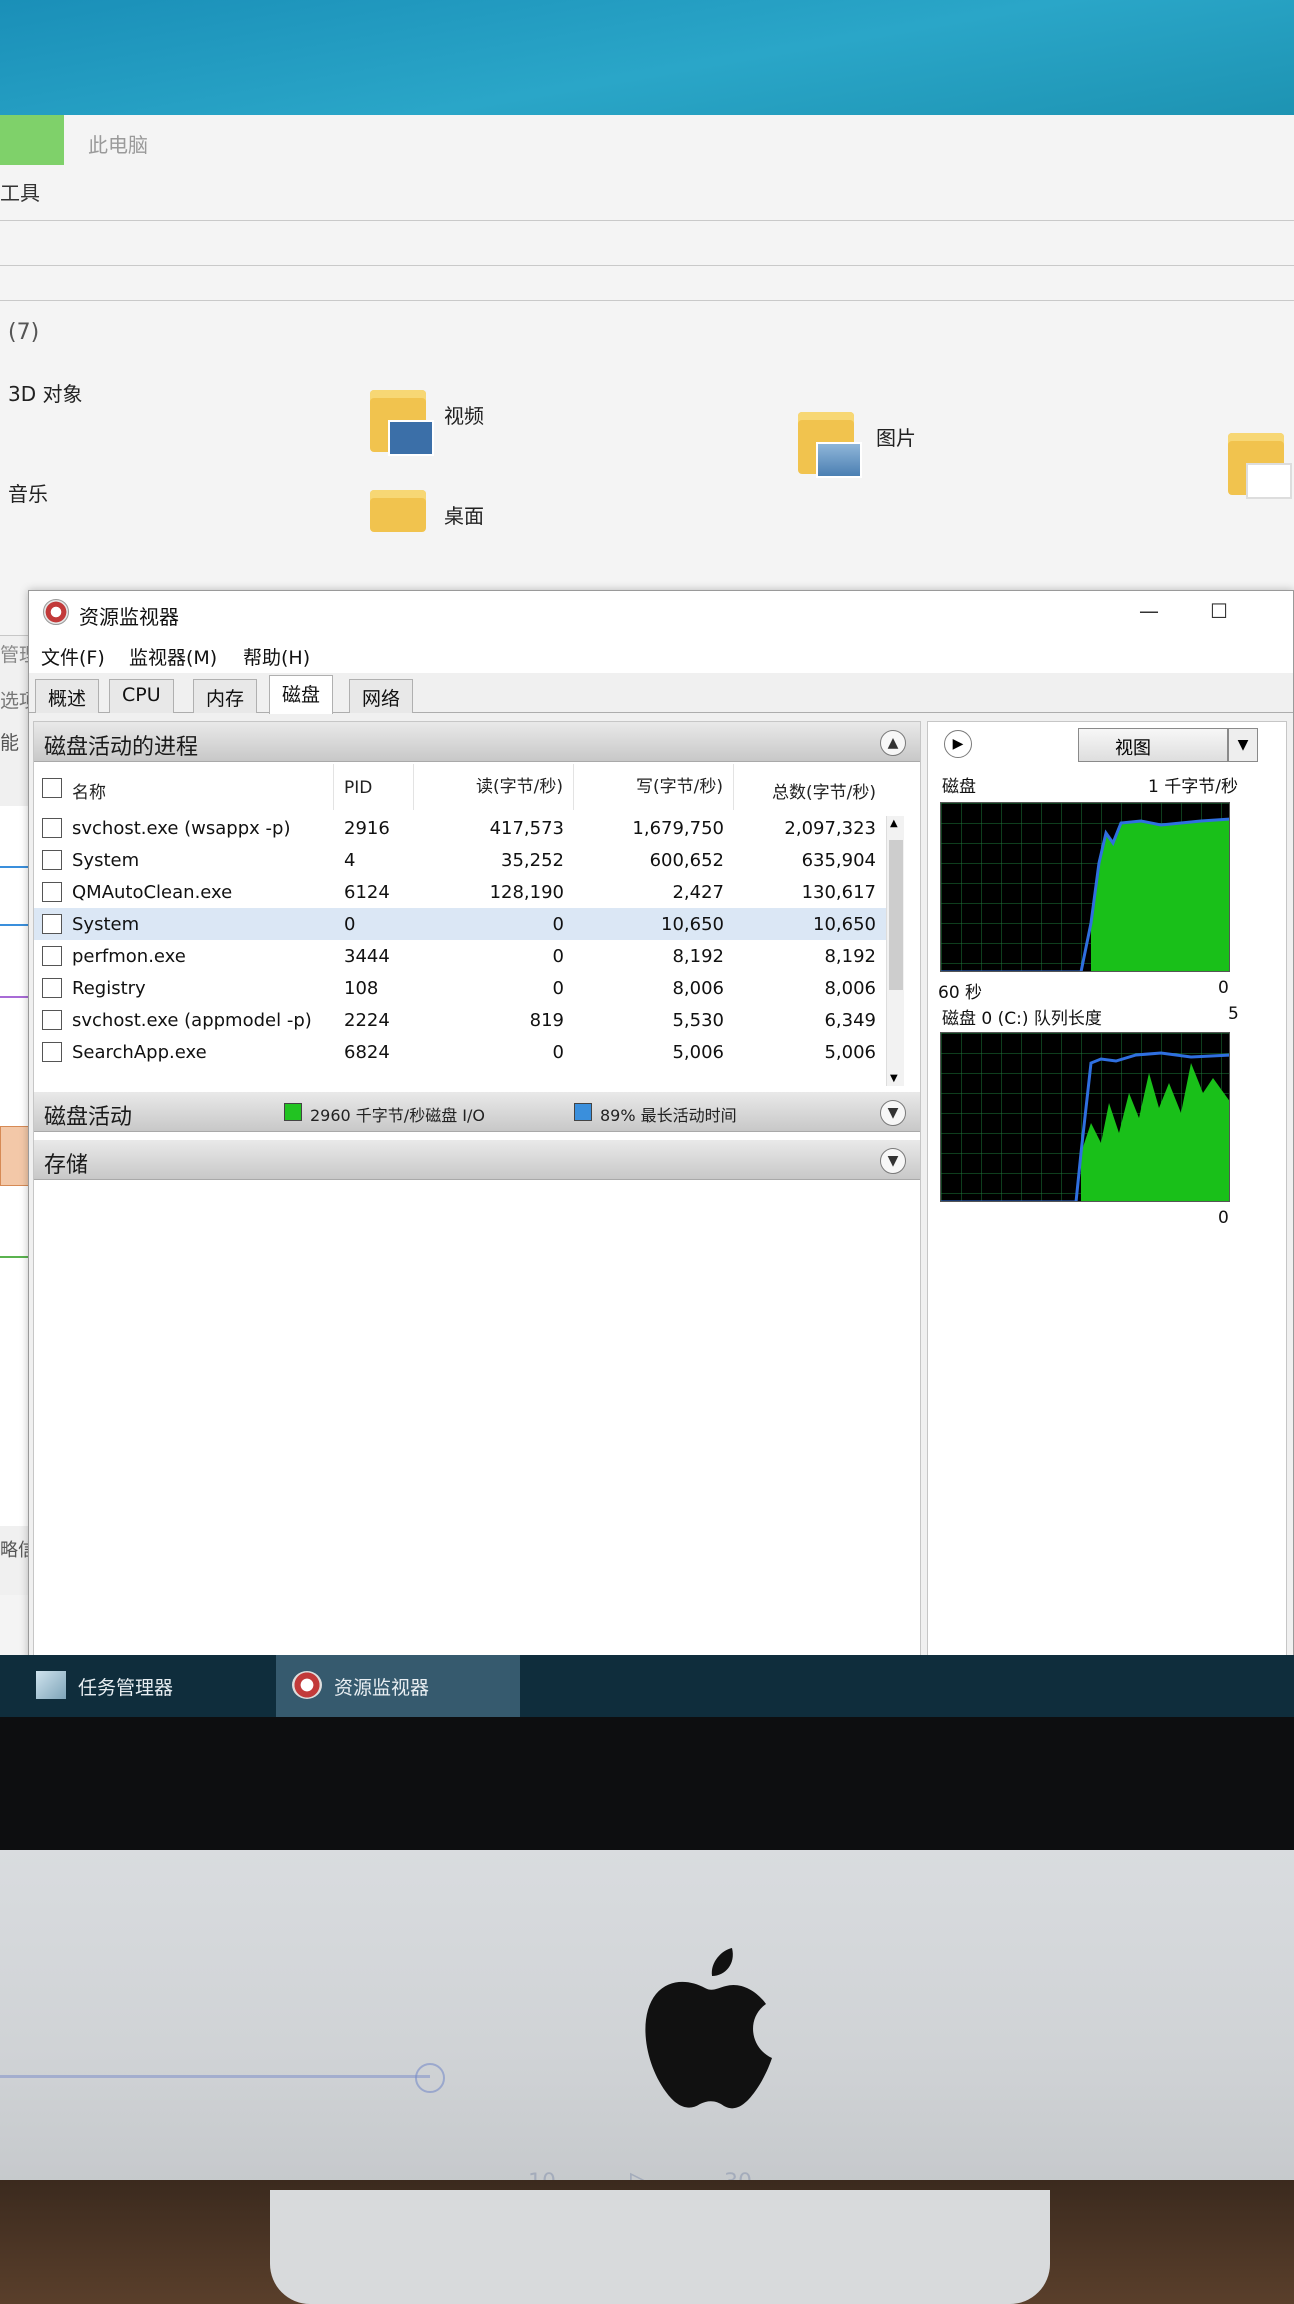 Image resolution: width=1294 pixels, height=2304 pixels. I want to click on collapse-up-icon: ▲, so click(893, 743).